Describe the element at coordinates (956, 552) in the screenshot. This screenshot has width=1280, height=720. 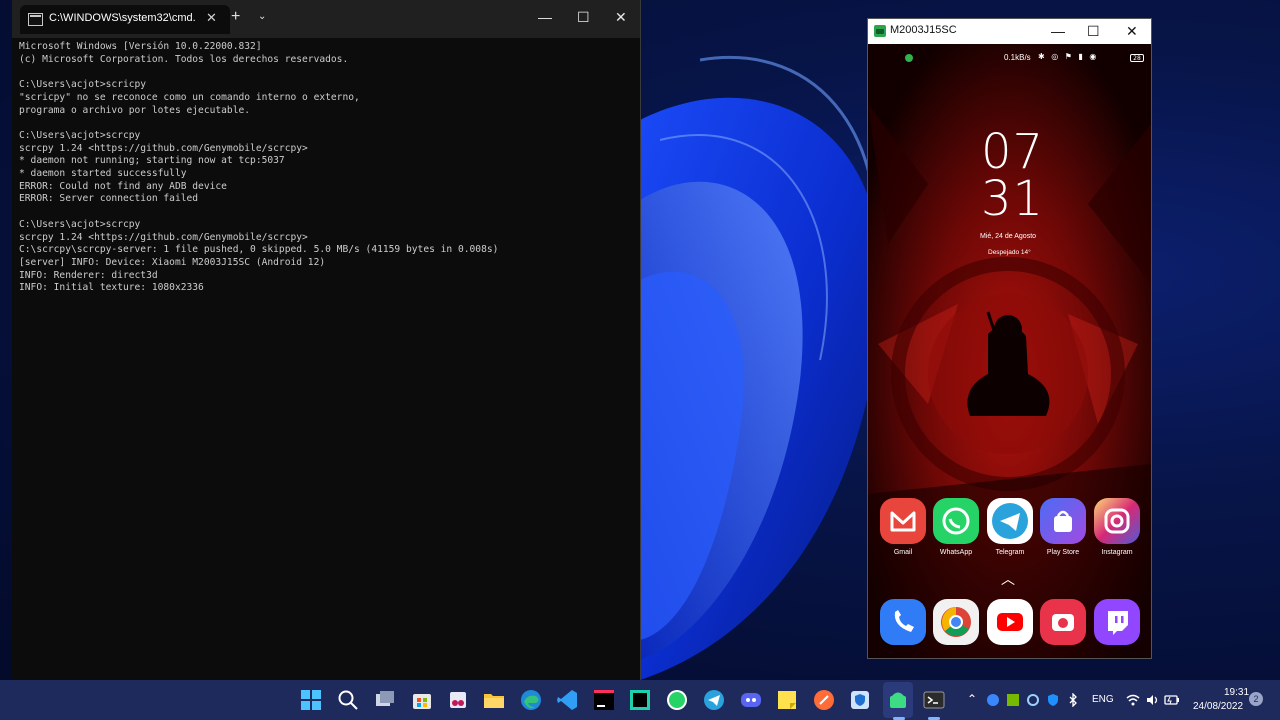
I see `app-label-whatsapp: WhatsApp` at that location.